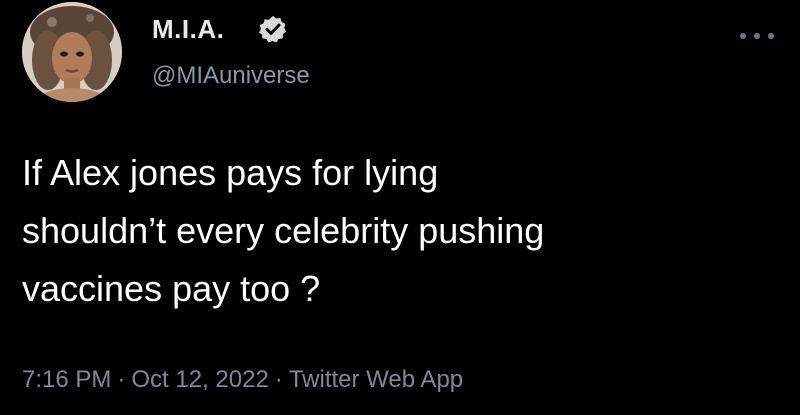 Image resolution: width=800 pixels, height=415 pixels. I want to click on avatar-image, so click(72, 52).